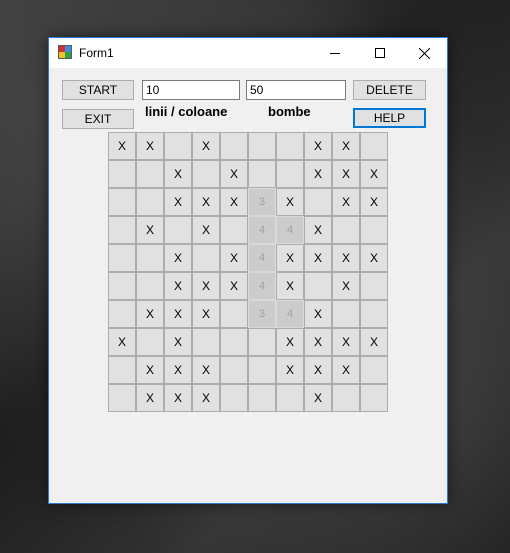  Describe the element at coordinates (98, 119) in the screenshot. I see `exit-button: EXIT` at that location.